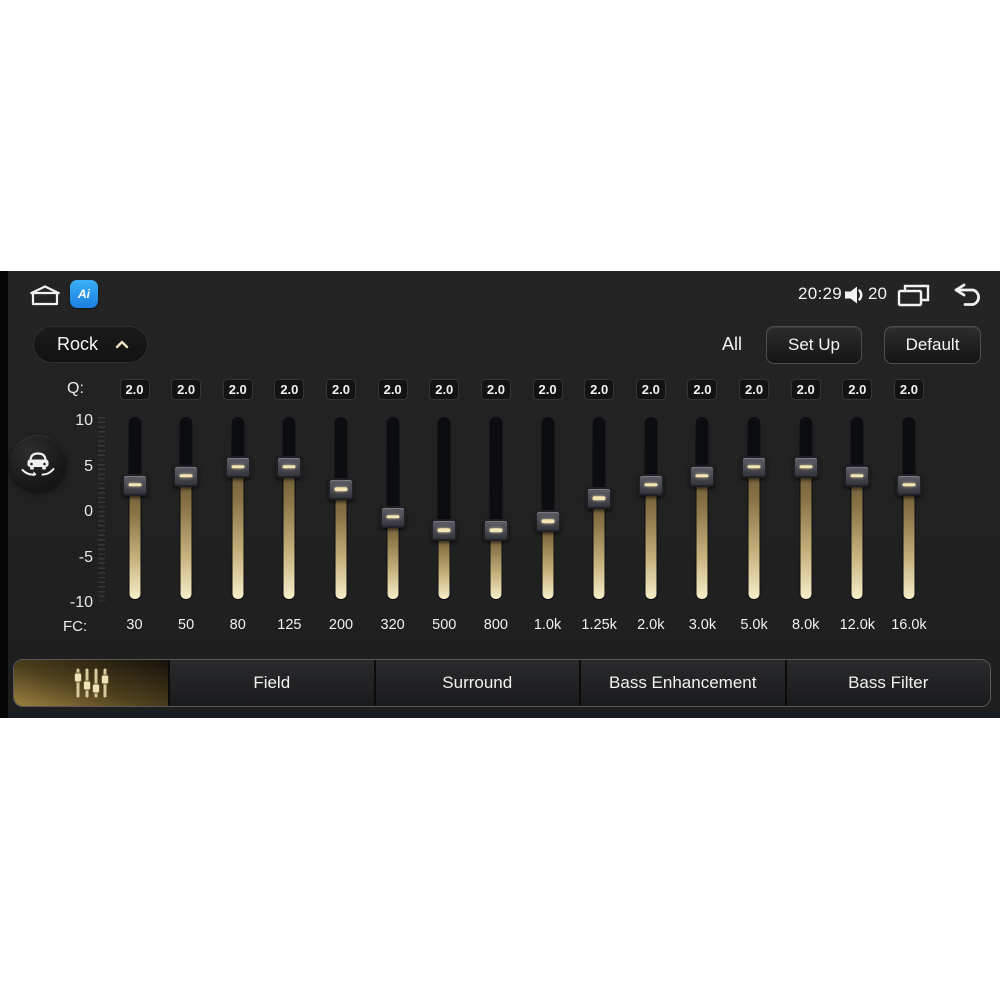 This screenshot has width=1000, height=1000. Describe the element at coordinates (814, 345) in the screenshot. I see `setup-button: Set Up` at that location.